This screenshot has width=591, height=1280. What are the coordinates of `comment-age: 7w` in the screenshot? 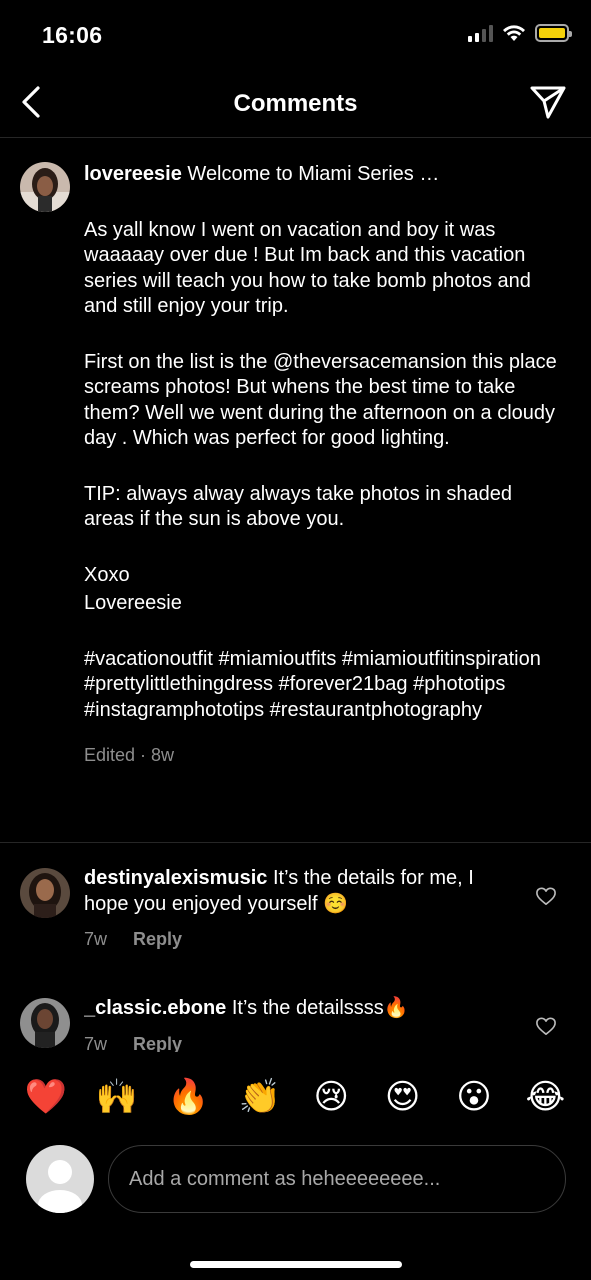 It's located at (96, 939).